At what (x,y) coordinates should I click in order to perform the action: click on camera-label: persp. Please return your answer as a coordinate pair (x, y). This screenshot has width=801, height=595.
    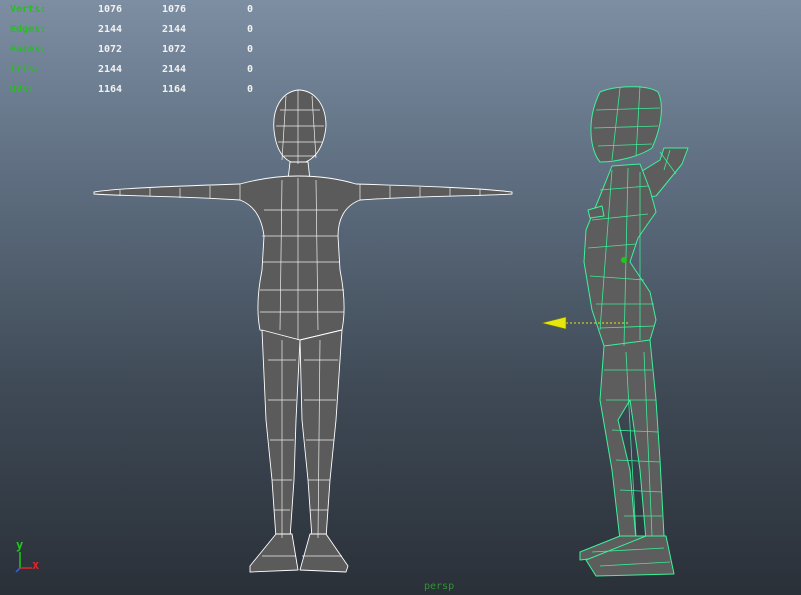
    Looking at the image, I should click on (439, 586).